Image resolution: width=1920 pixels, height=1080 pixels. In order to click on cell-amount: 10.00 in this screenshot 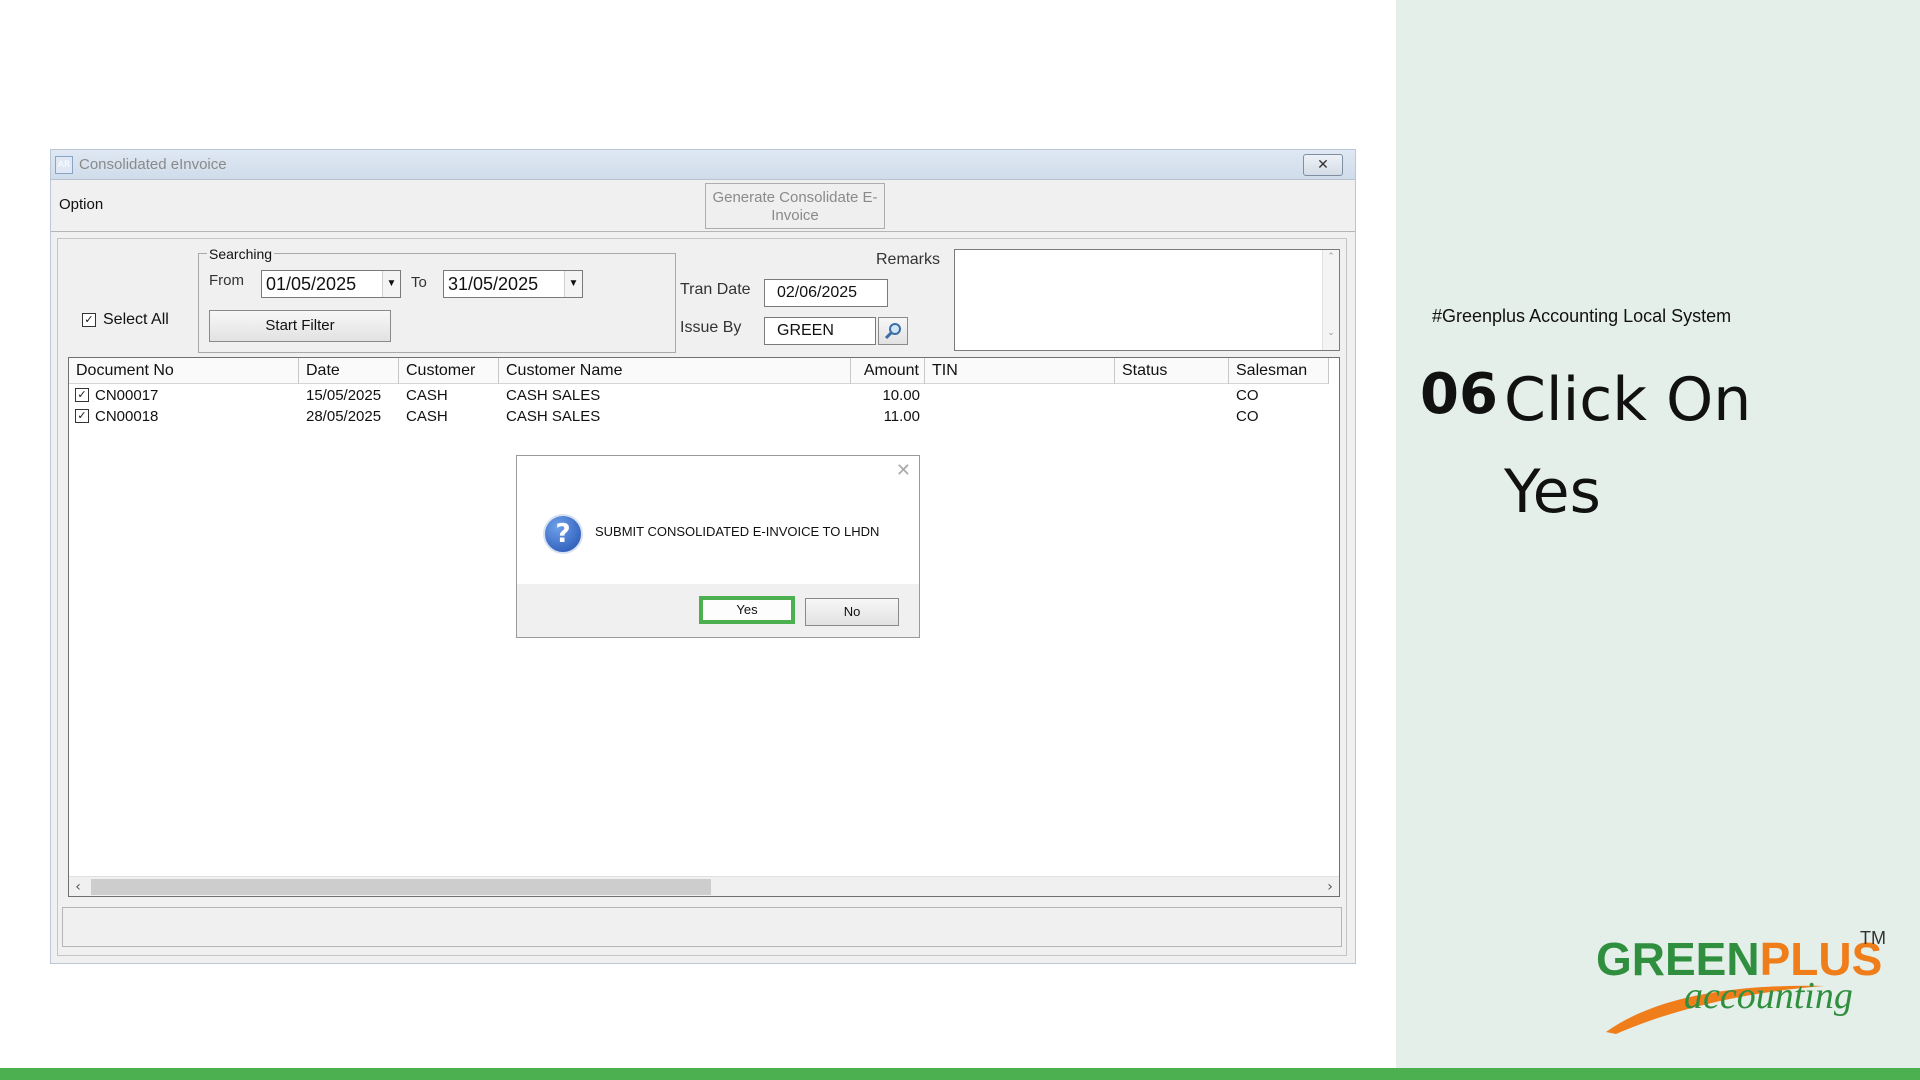, I will do `click(901, 395)`.